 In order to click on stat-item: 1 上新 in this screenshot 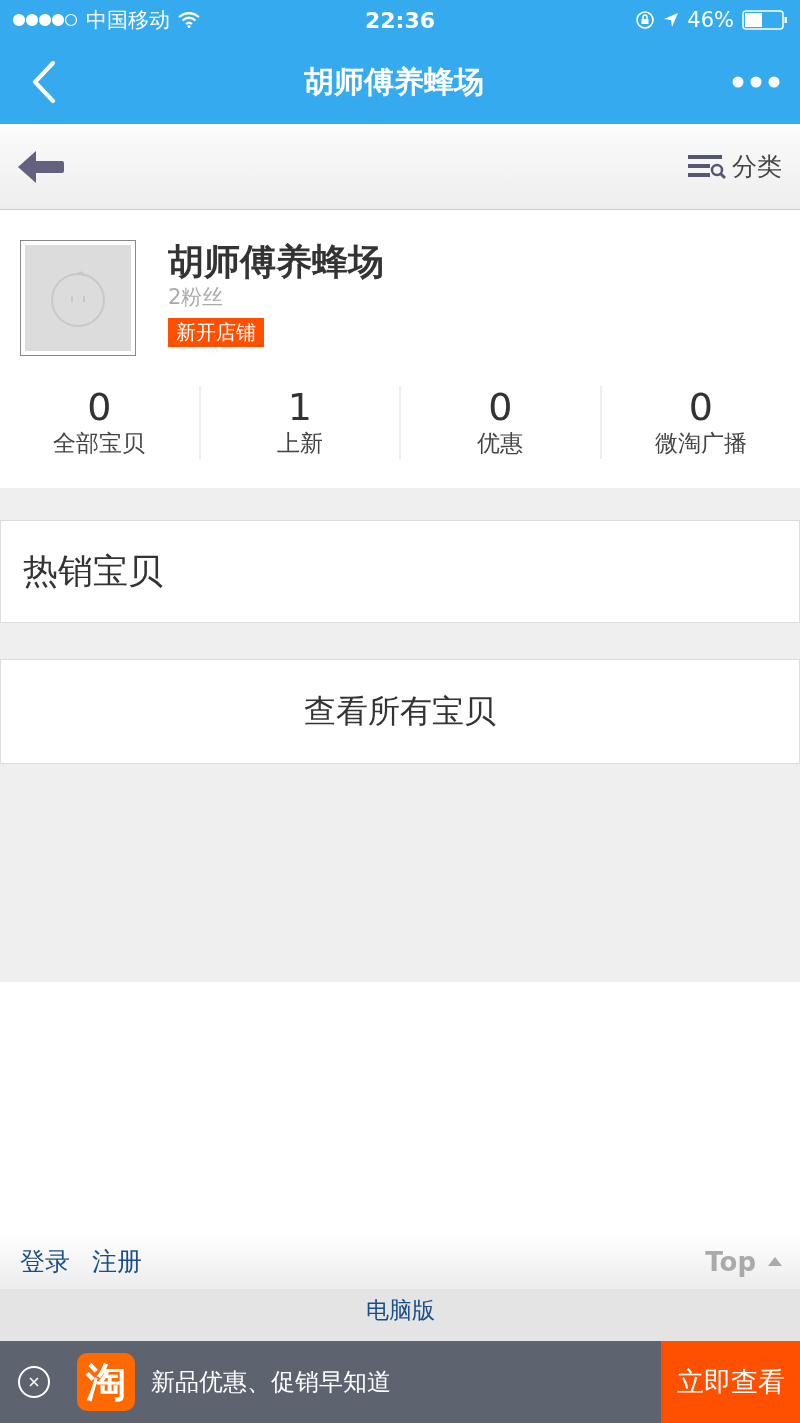, I will do `click(298, 422)`.